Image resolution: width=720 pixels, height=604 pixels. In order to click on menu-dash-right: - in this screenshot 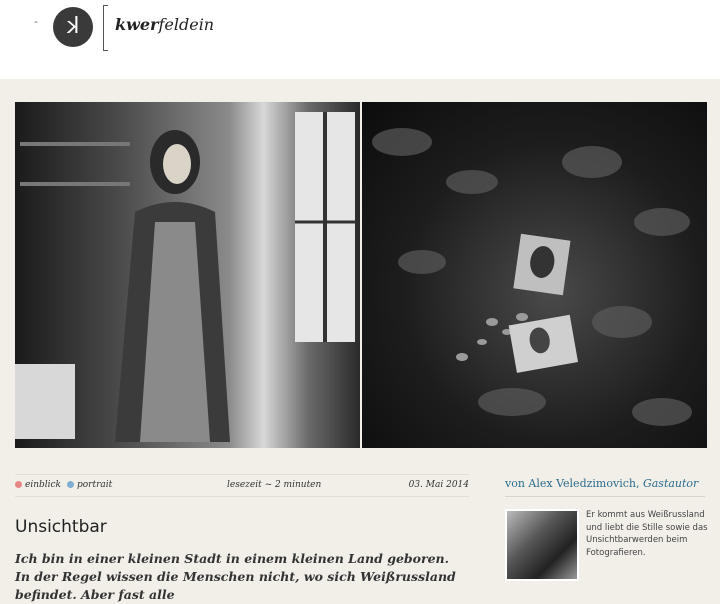, I will do `click(207, 21)`.